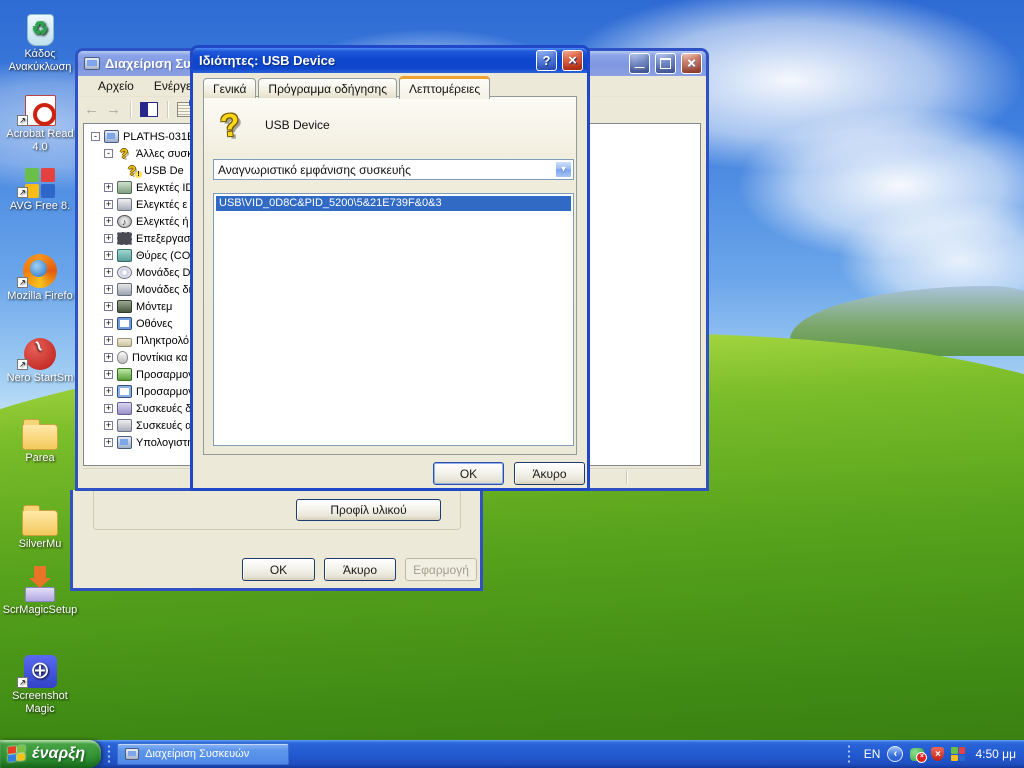  I want to click on back-icon: ←, so click(91, 109).